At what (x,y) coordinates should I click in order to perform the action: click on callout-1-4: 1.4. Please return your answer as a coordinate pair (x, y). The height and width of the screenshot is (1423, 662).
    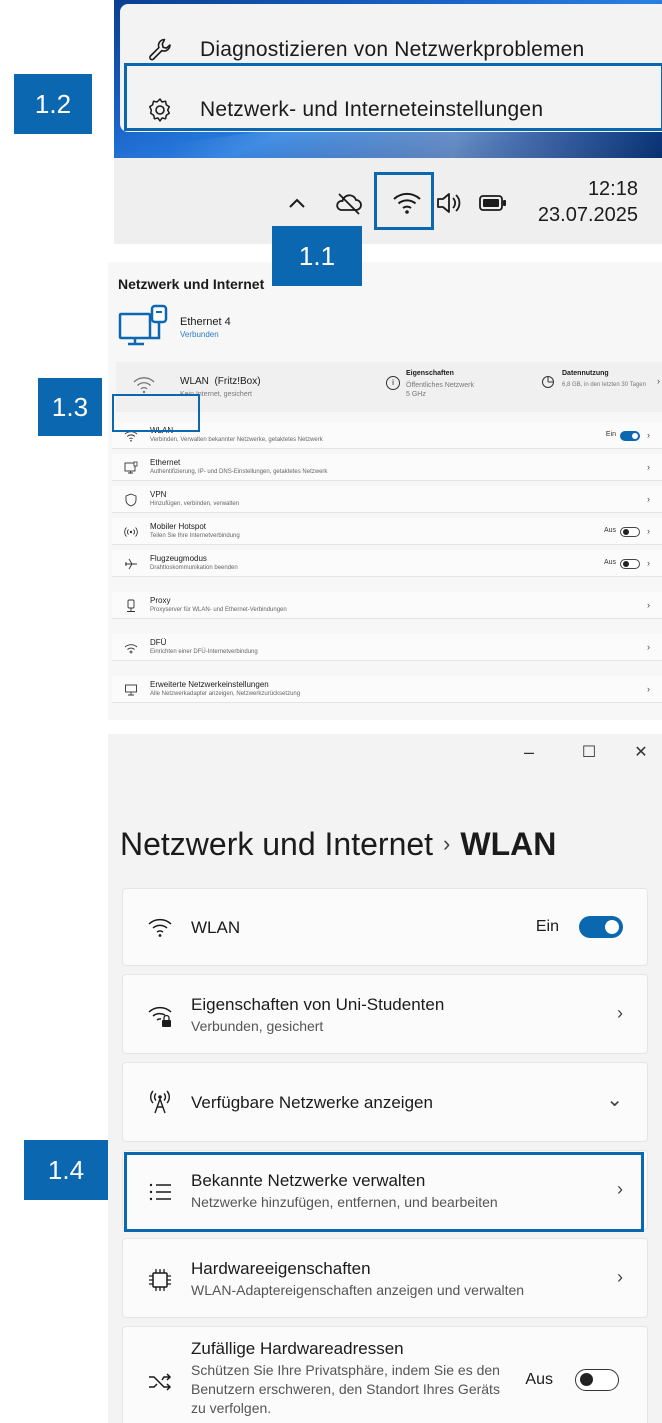
    Looking at the image, I should click on (66, 1170).